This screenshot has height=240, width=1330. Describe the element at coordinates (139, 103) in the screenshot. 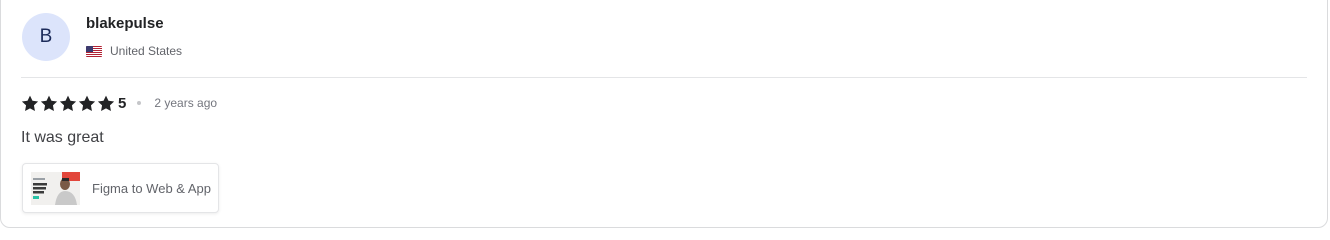

I see `separator-dot` at that location.